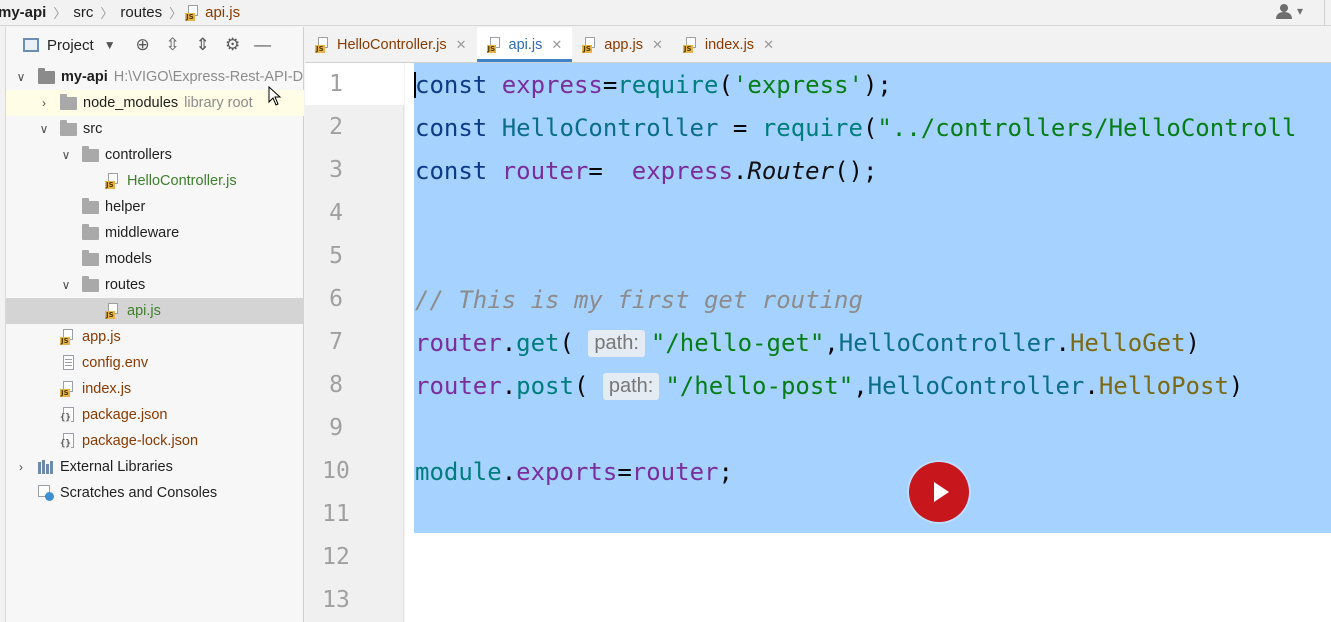  What do you see at coordinates (155, 207) in the screenshot?
I see `tree-item-helper: helper` at bounding box center [155, 207].